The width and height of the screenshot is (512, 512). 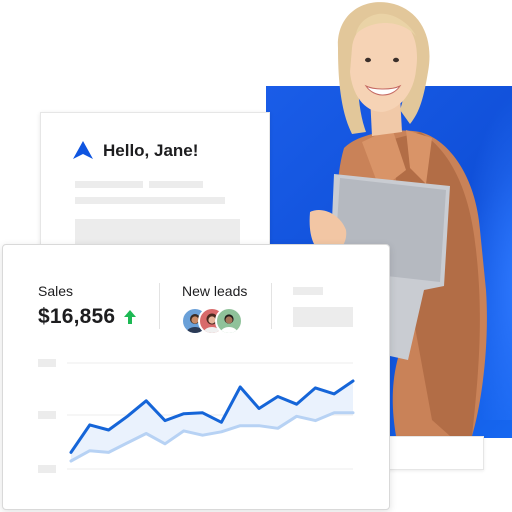 I want to click on greeting-card: Hello, Jane!, so click(x=155, y=183).